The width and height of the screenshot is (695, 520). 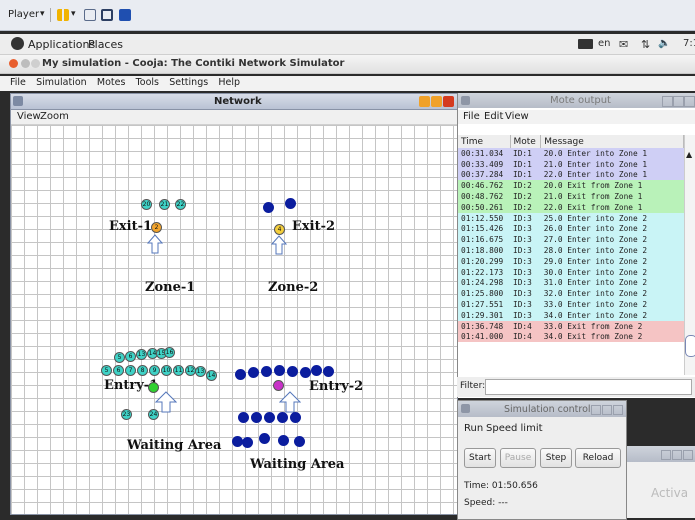 I want to click on menu-speed-limit: Speed limit, so click(x=514, y=428).